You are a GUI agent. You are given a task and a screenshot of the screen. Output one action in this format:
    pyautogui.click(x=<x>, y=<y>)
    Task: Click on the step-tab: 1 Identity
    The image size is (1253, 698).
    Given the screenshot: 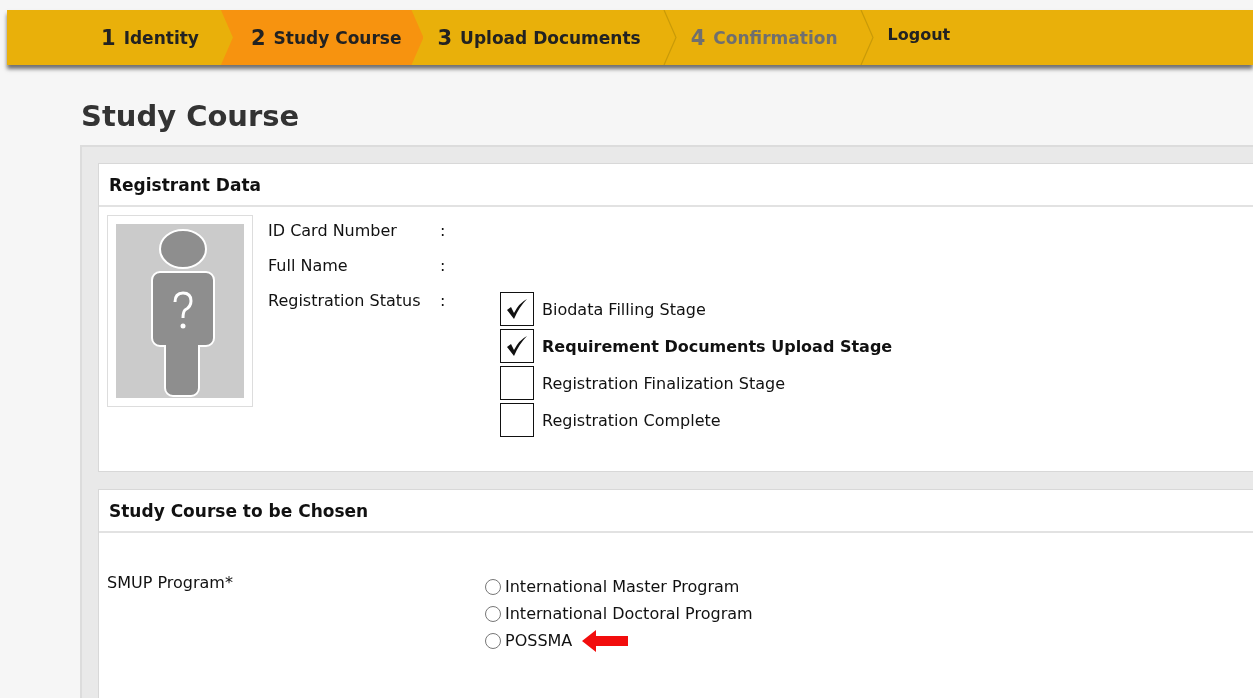 What is the action you would take?
    pyautogui.click(x=154, y=37)
    